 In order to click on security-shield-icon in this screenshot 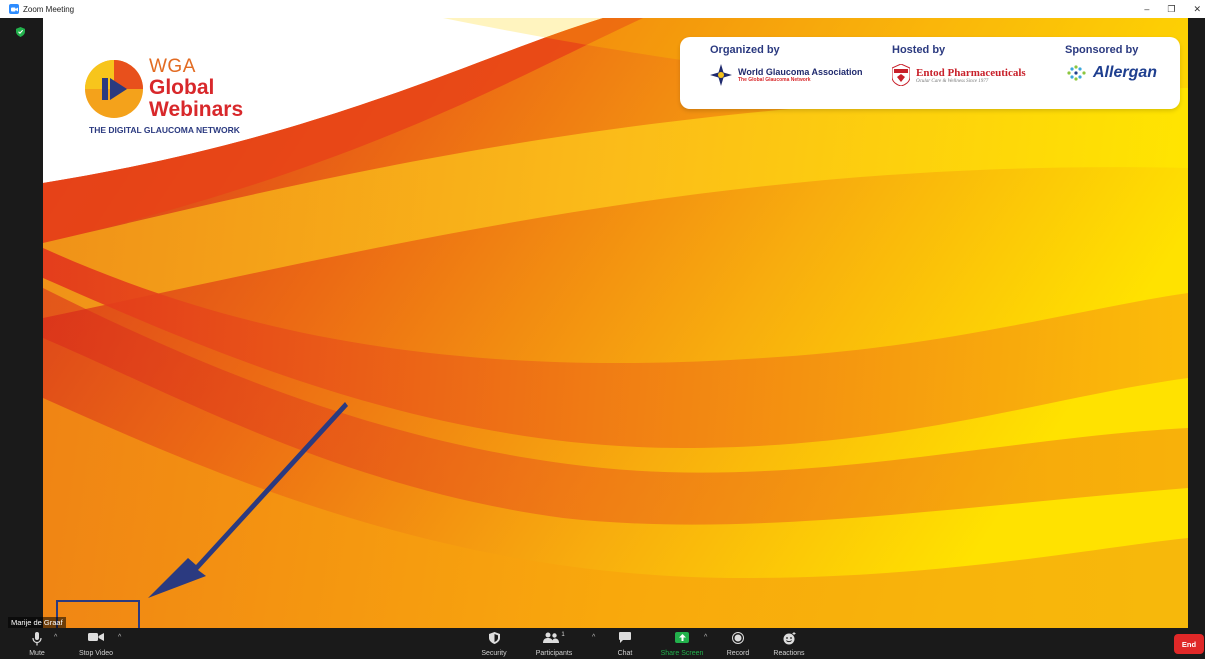, I will do `click(494, 638)`.